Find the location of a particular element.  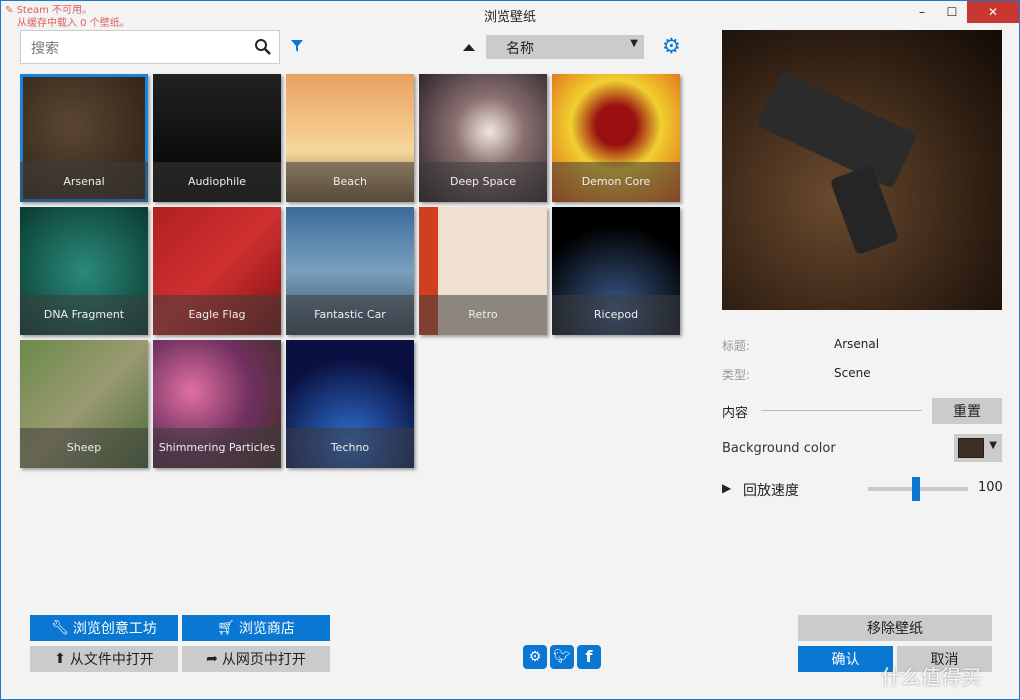

browse-workshop-button: 🔧︎ 浏览创意工坊 is located at coordinates (104, 628).